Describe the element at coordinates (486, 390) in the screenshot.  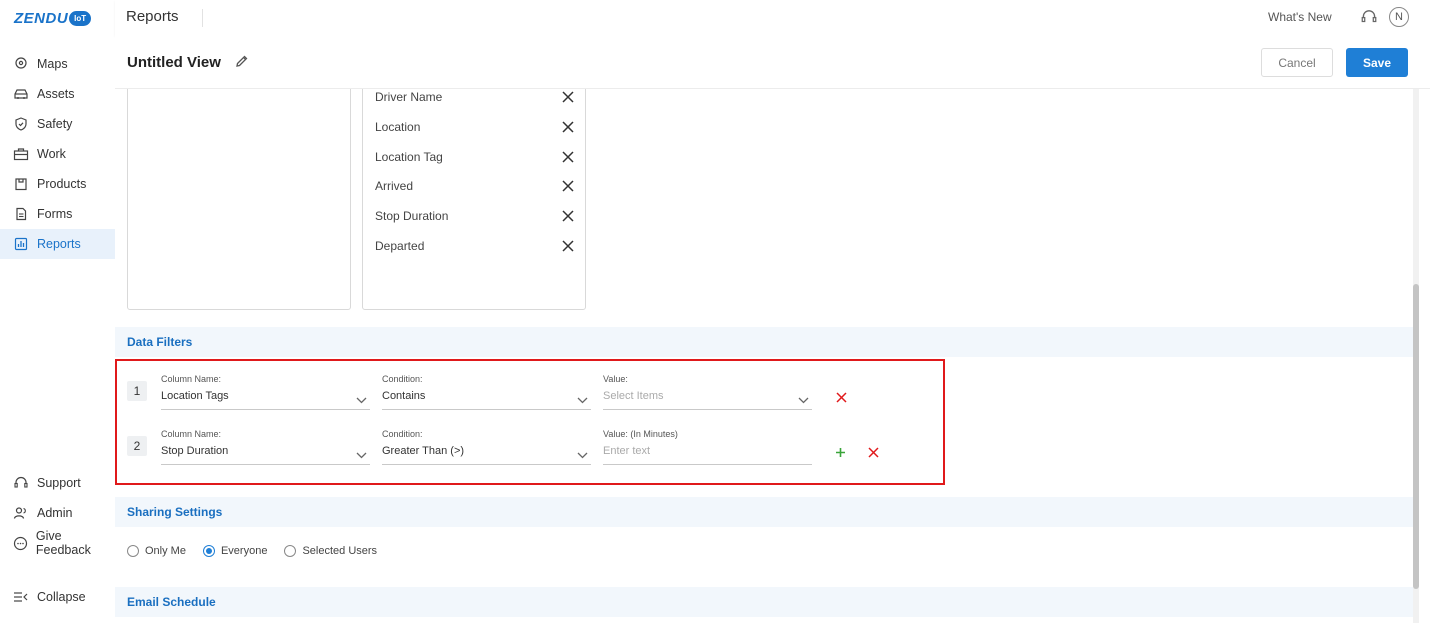
I see `condition-select: Condition: Contains` at that location.